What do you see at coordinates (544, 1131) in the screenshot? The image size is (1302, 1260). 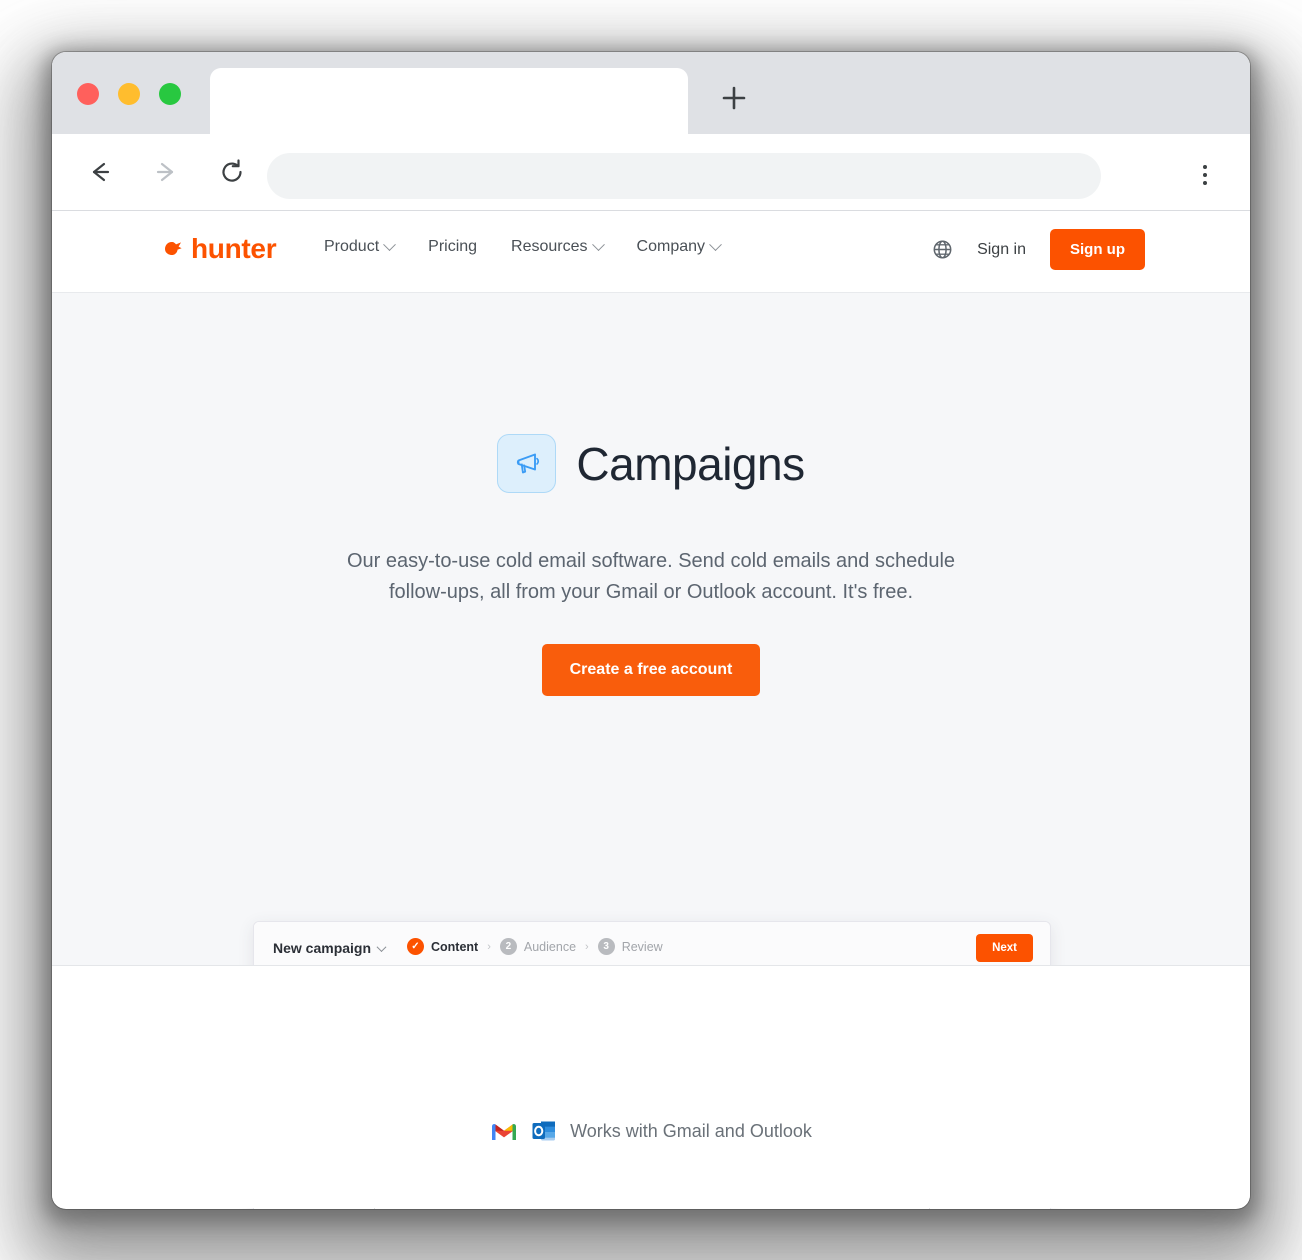 I see `outlook-icon` at bounding box center [544, 1131].